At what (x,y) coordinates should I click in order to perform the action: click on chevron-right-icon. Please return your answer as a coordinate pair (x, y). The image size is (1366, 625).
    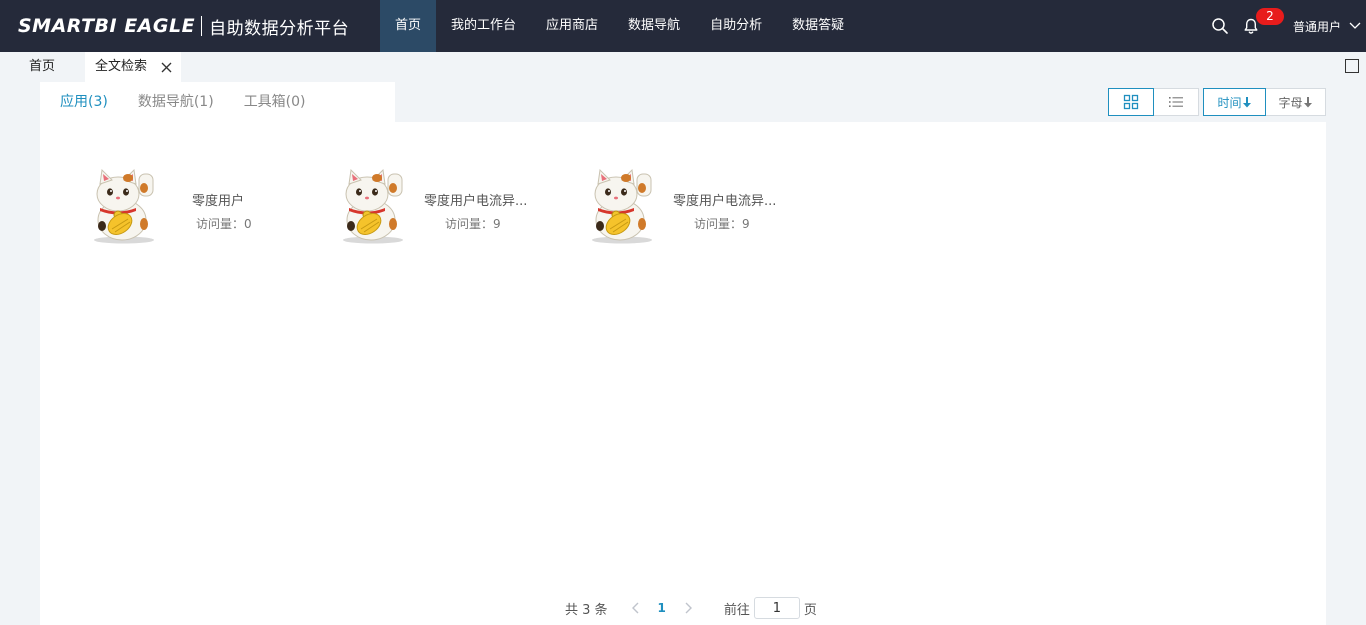
    Looking at the image, I should click on (688, 608).